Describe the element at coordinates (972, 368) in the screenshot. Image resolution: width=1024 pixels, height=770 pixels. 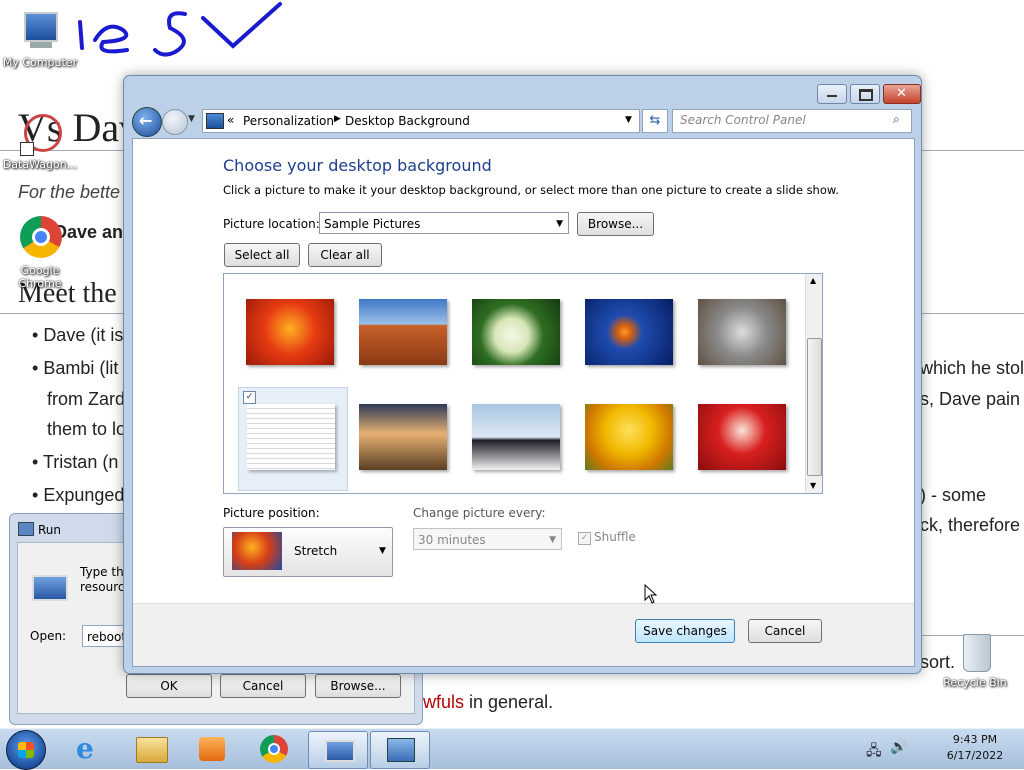
I see `bullet-text-right: which he stol` at that location.